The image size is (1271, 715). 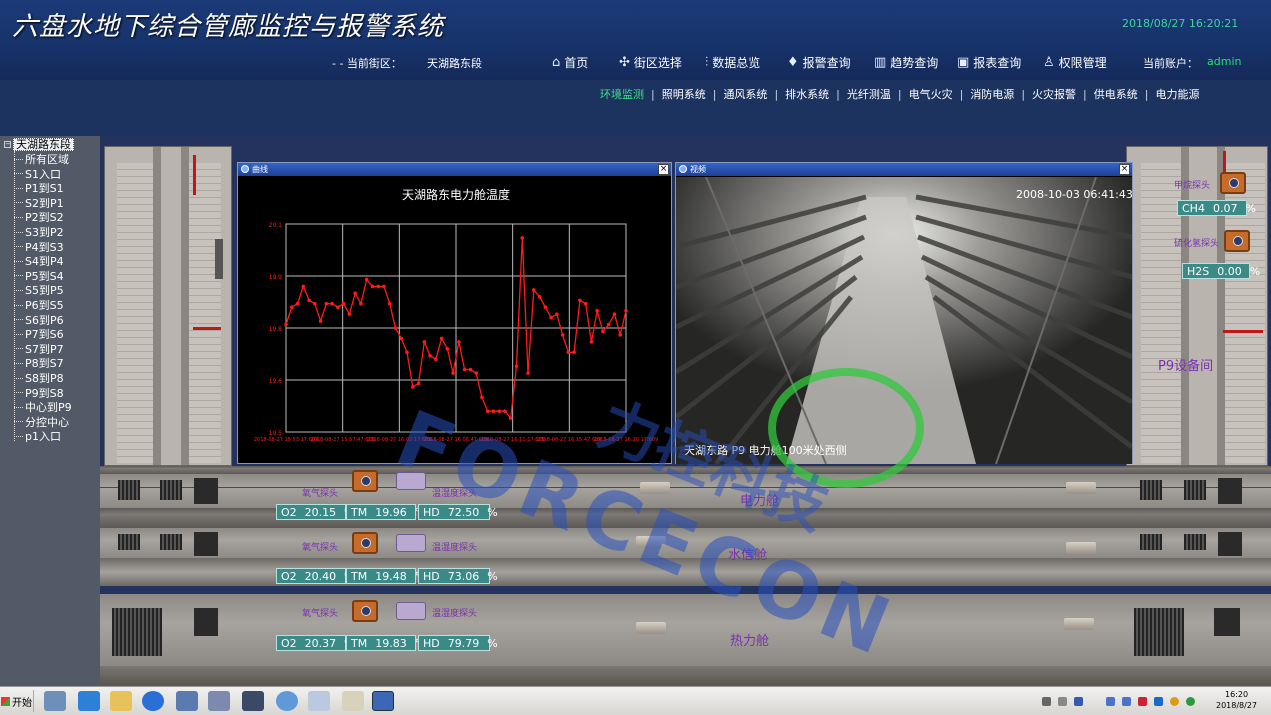 What do you see at coordinates (55, 701) in the screenshot?
I see `network-icon` at bounding box center [55, 701].